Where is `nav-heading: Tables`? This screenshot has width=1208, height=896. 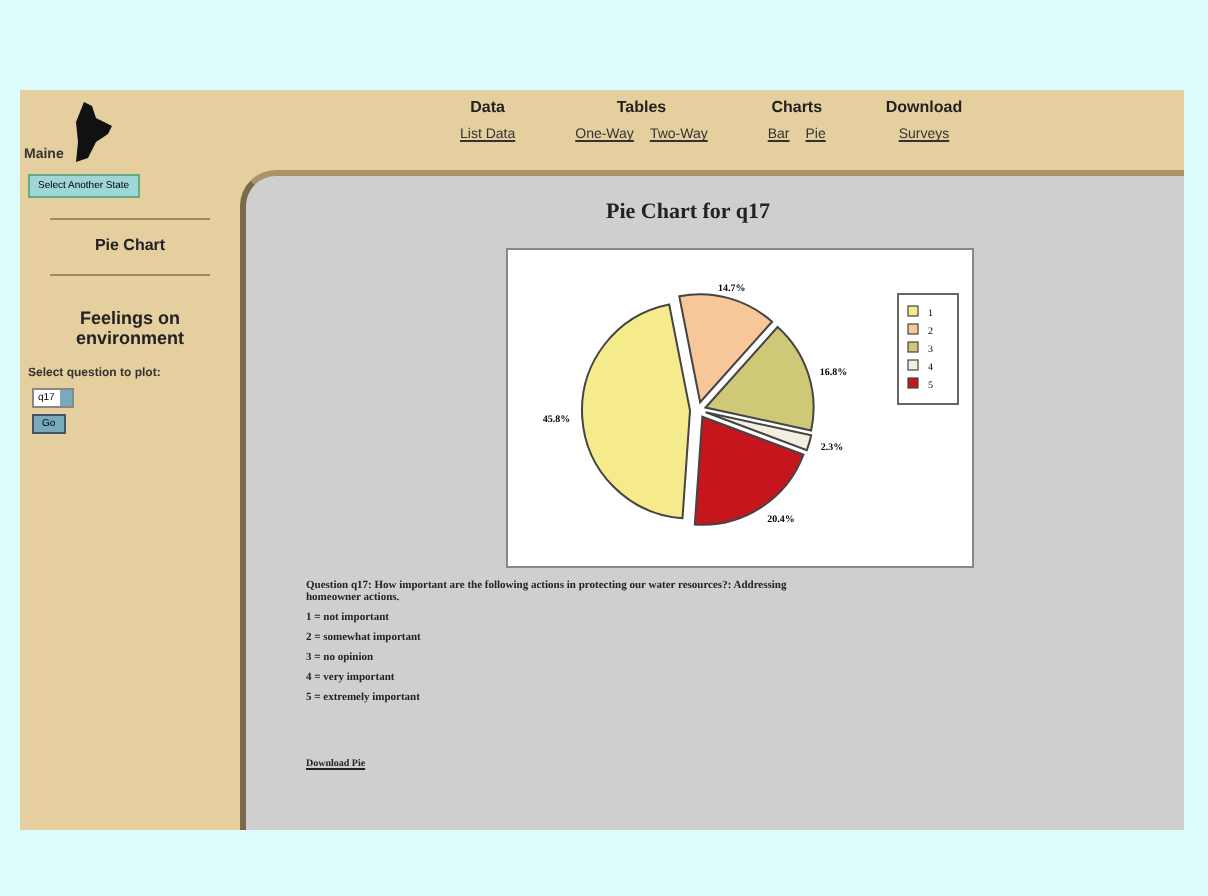 nav-heading: Tables is located at coordinates (641, 107).